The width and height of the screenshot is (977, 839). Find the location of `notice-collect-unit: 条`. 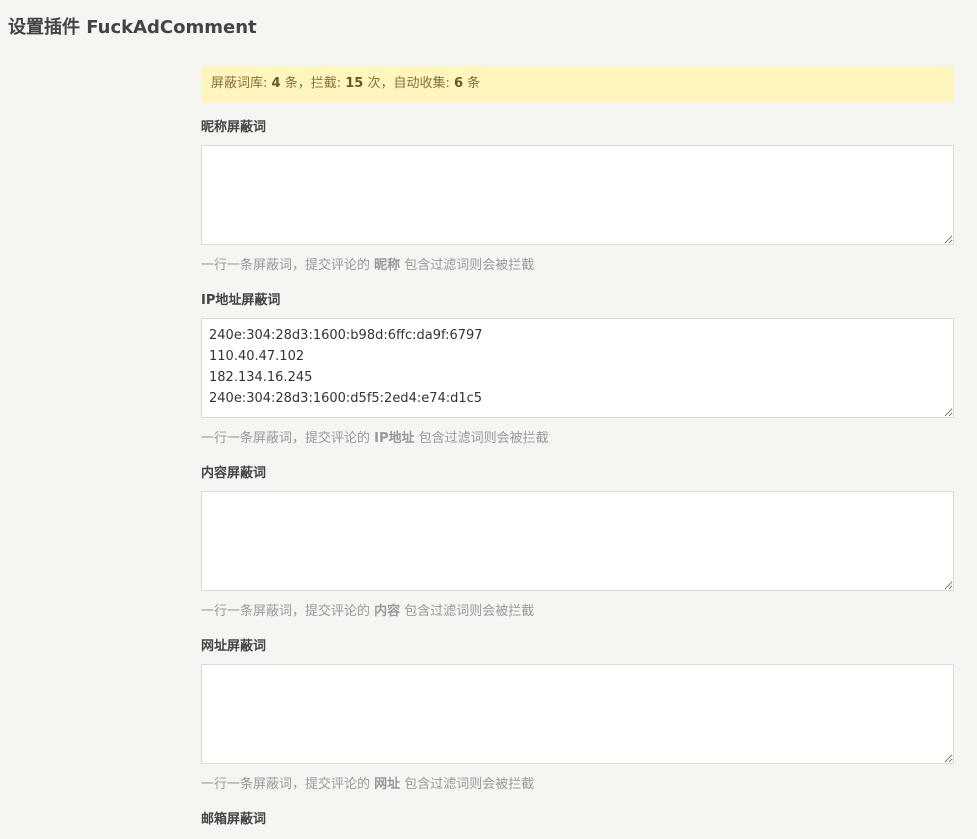

notice-collect-unit: 条 is located at coordinates (472, 83).